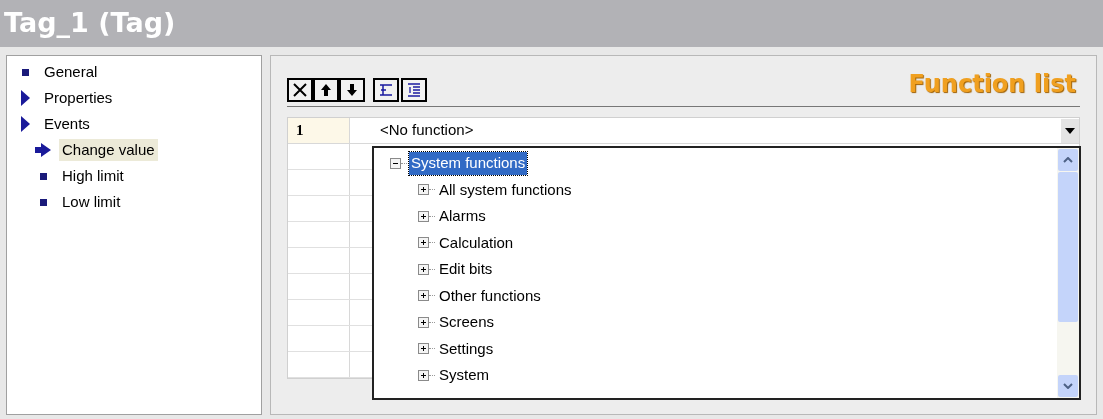 This screenshot has height=419, width=1103. What do you see at coordinates (1068, 247) in the screenshot?
I see `scrollbar-thumb` at bounding box center [1068, 247].